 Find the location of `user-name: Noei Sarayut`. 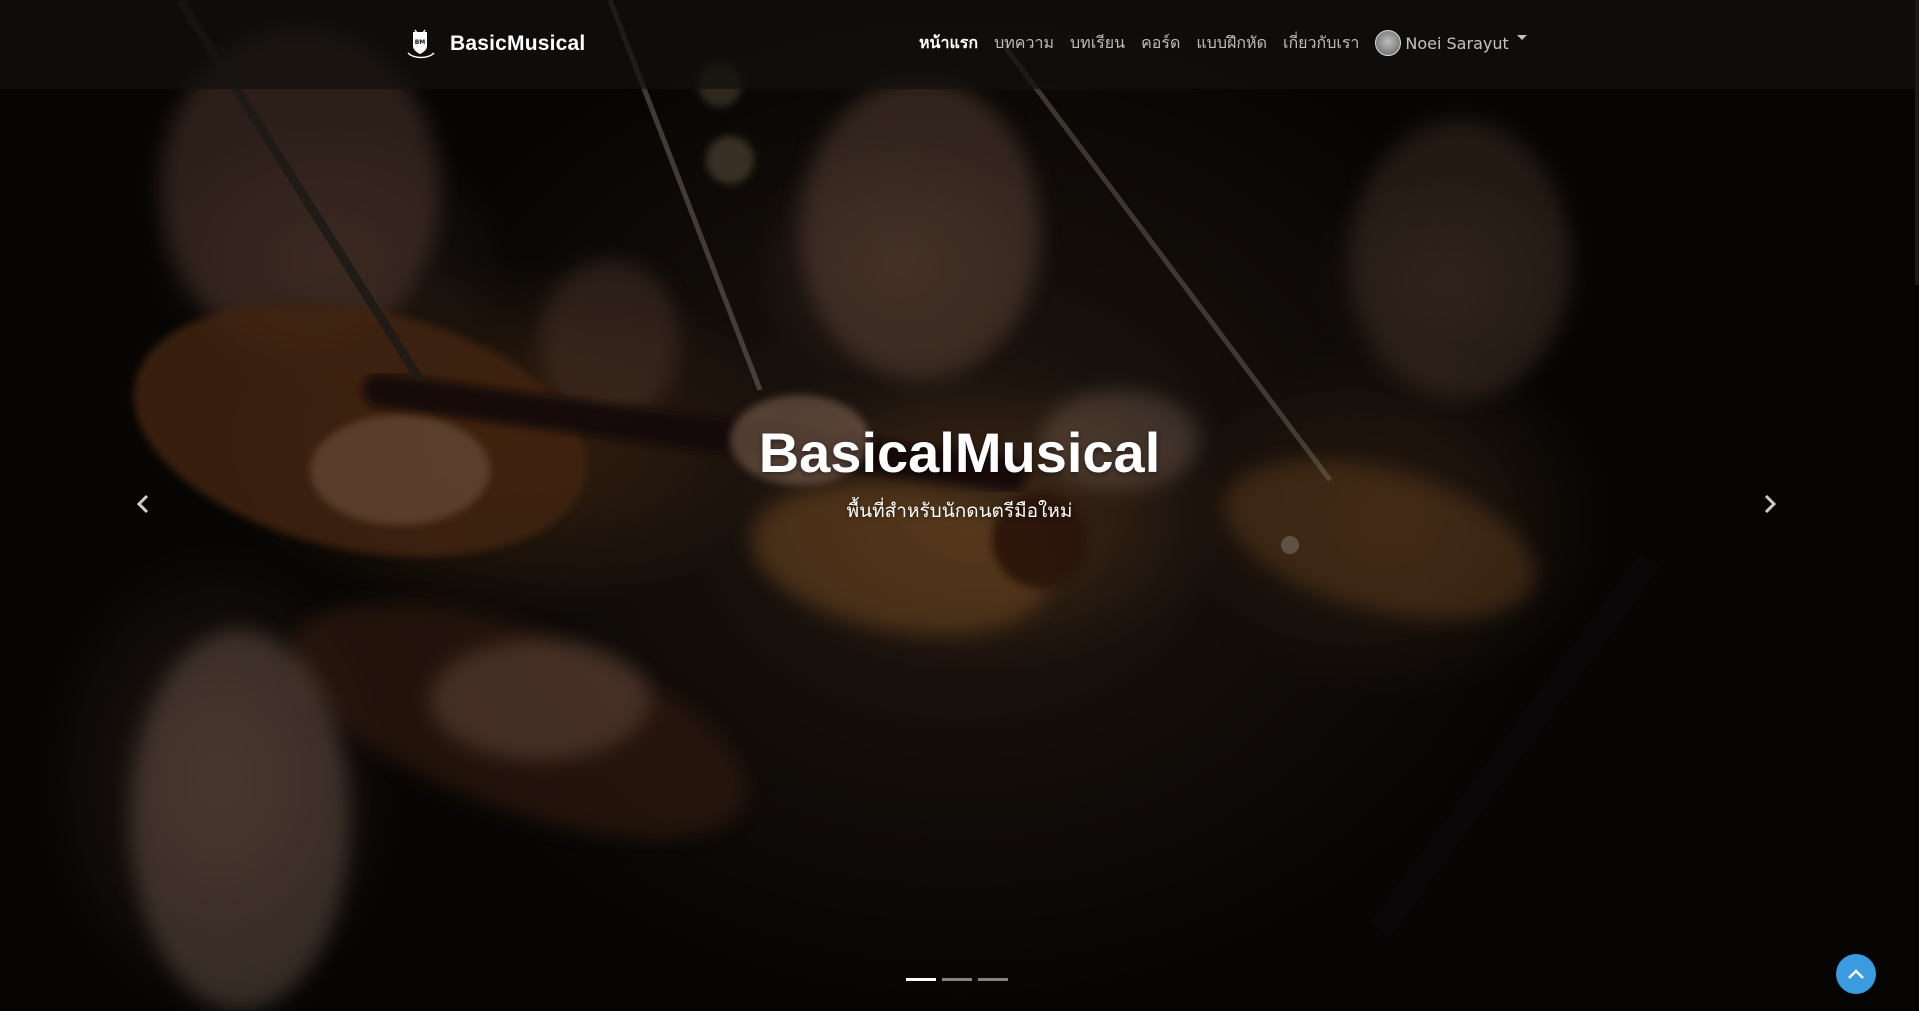

user-name: Noei Sarayut is located at coordinates (1457, 43).